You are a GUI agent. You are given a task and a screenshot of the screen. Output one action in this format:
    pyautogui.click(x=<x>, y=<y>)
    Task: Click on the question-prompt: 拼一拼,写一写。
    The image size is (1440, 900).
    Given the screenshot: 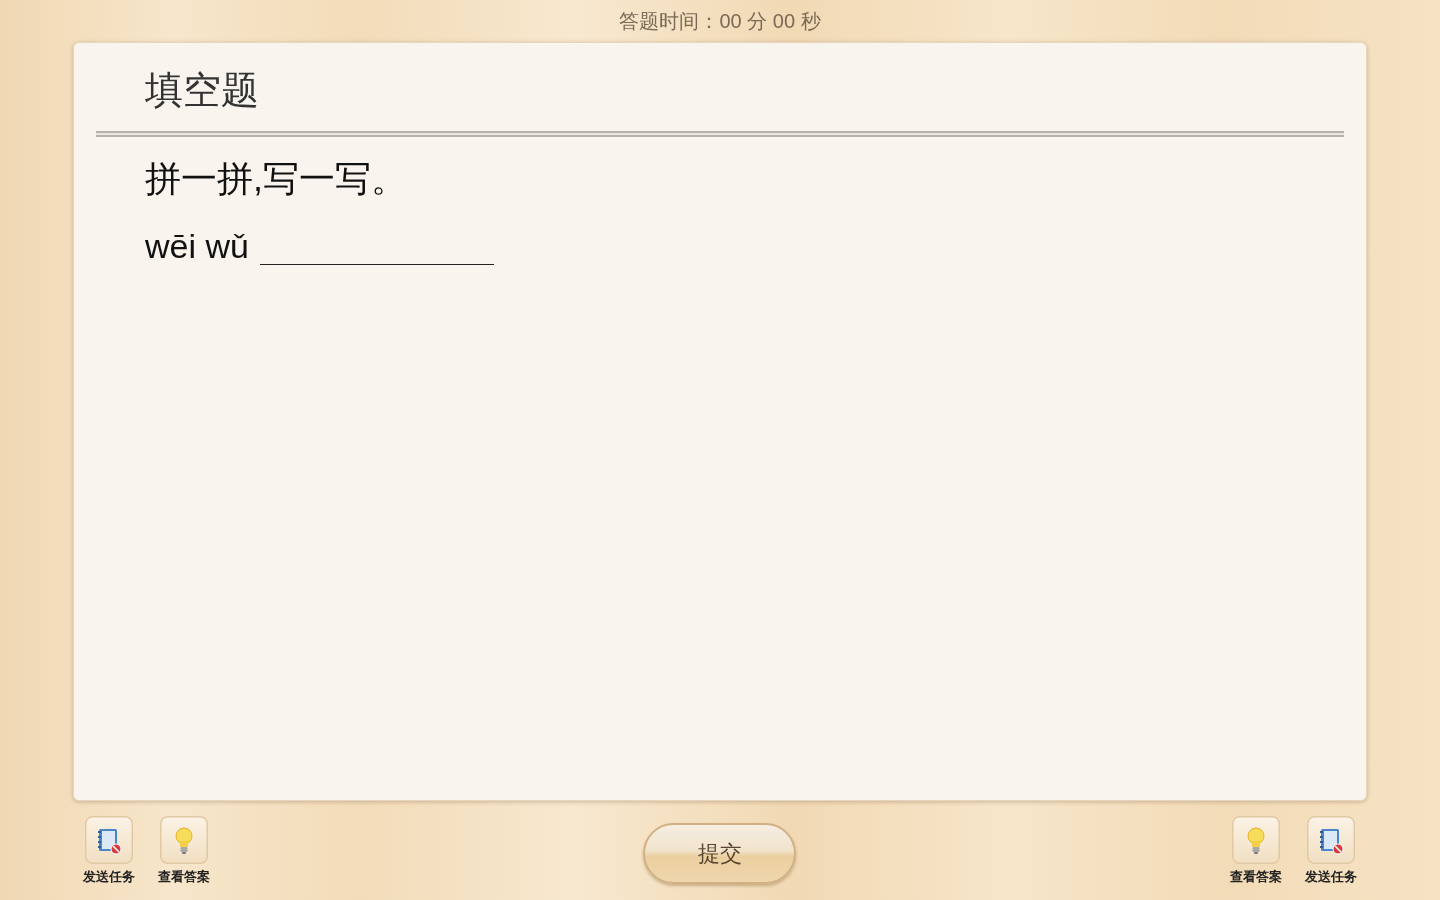 What is the action you would take?
    pyautogui.click(x=276, y=179)
    